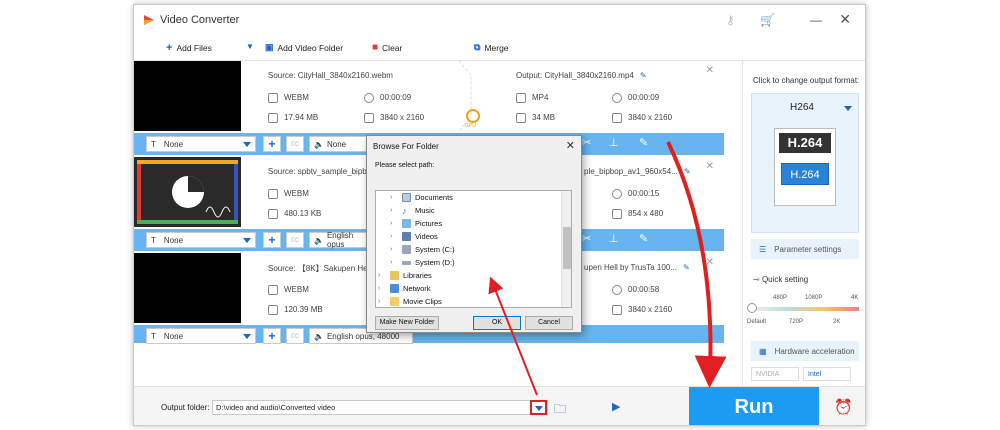  What do you see at coordinates (616, 406) in the screenshot?
I see `video-clip-icon: ▶` at bounding box center [616, 406].